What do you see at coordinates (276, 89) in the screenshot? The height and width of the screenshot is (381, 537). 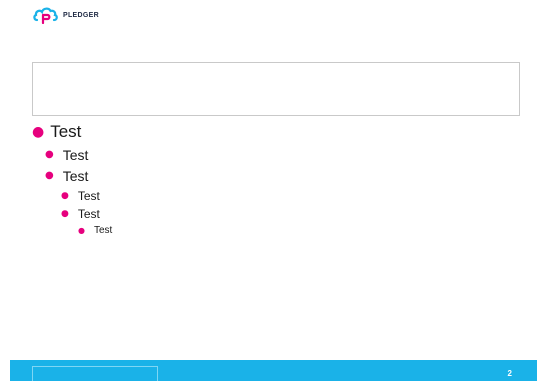 I see `title-placeholder` at bounding box center [276, 89].